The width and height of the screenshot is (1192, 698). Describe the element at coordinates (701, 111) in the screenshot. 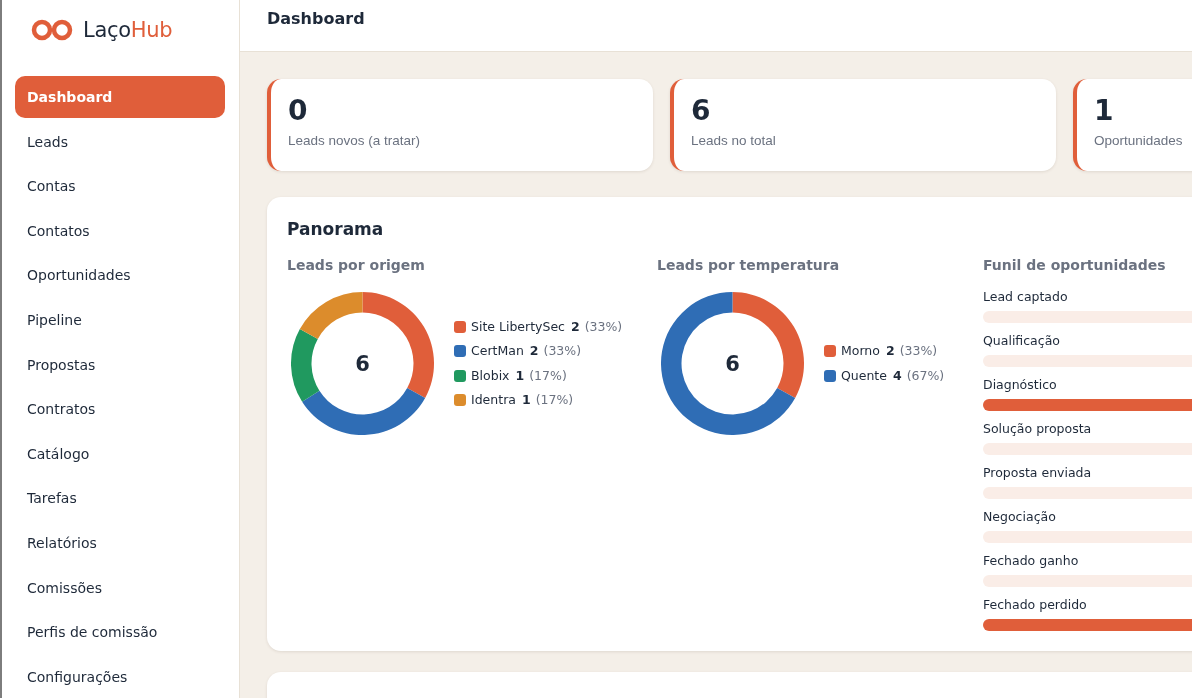

I see `stat-value: 6` at that location.